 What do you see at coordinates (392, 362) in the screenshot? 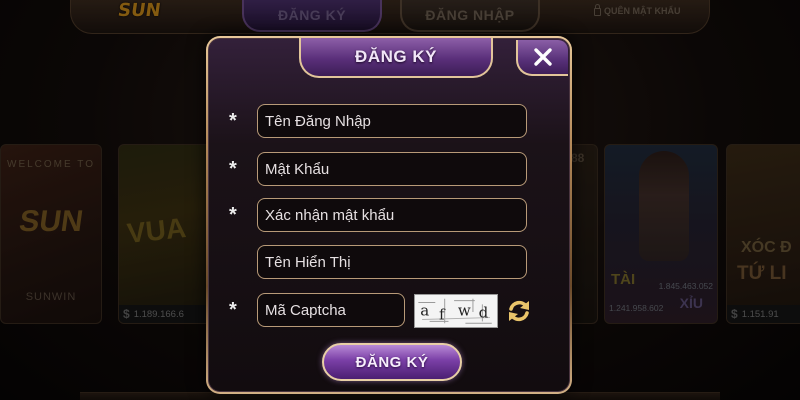
I see `register-submit-button: ĐĂNG KÝ` at bounding box center [392, 362].